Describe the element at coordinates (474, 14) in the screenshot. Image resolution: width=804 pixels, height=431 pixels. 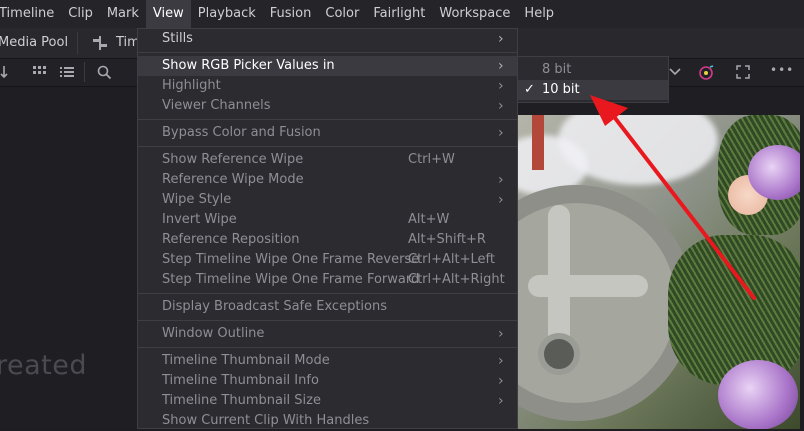
I see `menu-workspace: Workspace` at that location.